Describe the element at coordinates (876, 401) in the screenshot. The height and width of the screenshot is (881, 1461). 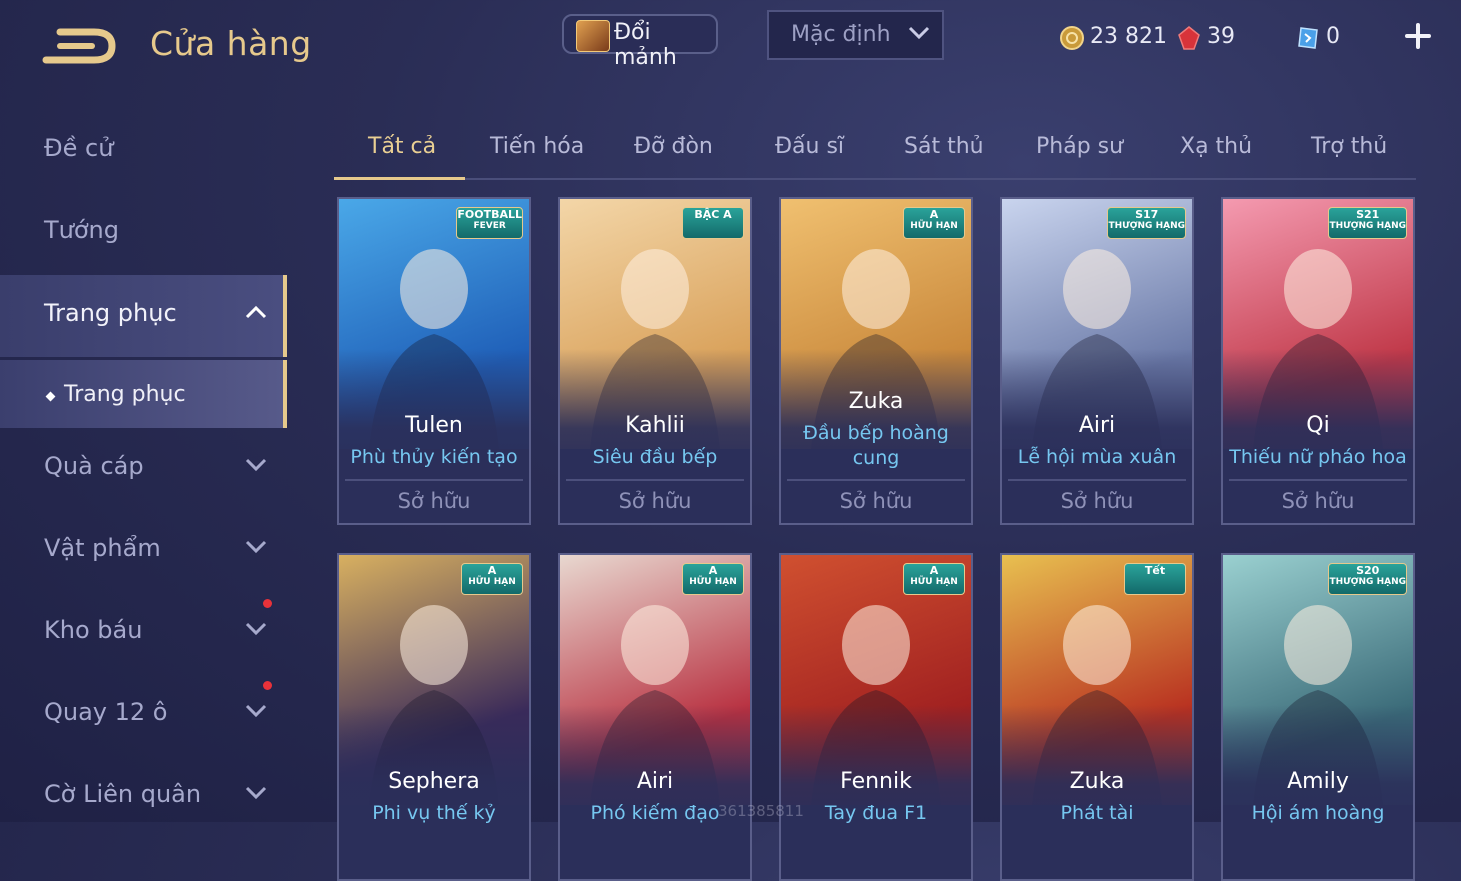
I see `hero-name: Zuka` at that location.